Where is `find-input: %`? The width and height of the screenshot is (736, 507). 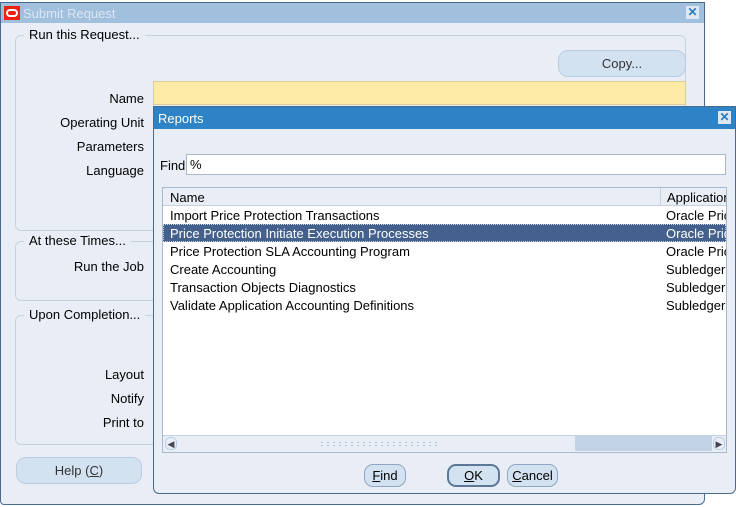 find-input: % is located at coordinates (456, 164).